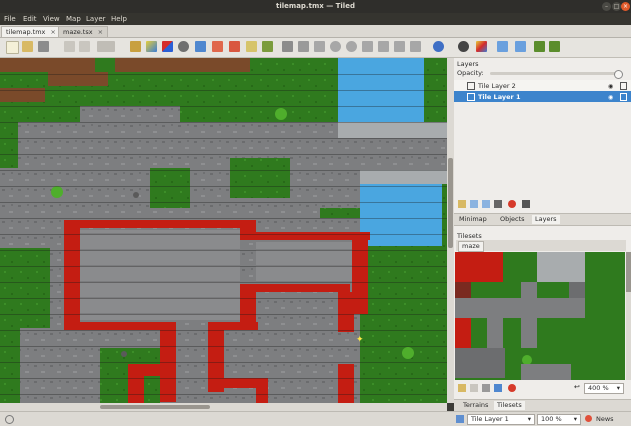 The width and height of the screenshot is (631, 426). Describe the element at coordinates (551, 419) in the screenshot. I see `zoom-value: 100 %` at that location.